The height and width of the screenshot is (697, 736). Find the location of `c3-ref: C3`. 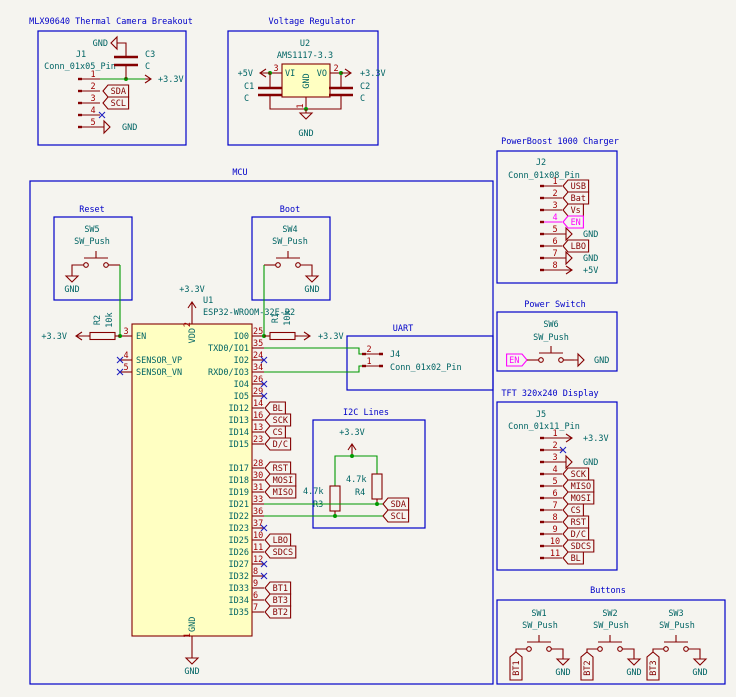

c3-ref: C3 is located at coordinates (150, 55).